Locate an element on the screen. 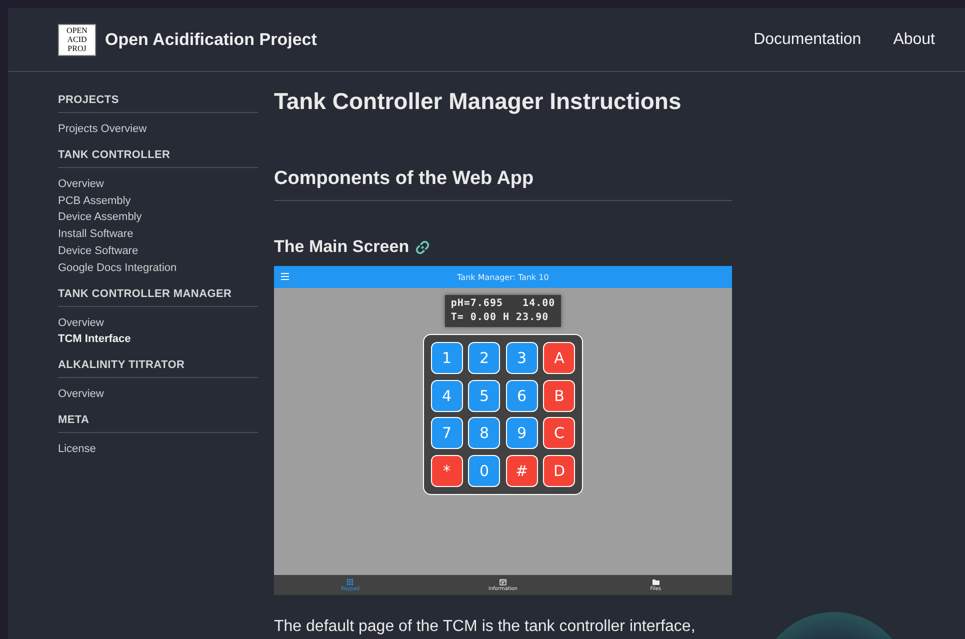 This screenshot has width=965, height=639. link-icon is located at coordinates (422, 247).